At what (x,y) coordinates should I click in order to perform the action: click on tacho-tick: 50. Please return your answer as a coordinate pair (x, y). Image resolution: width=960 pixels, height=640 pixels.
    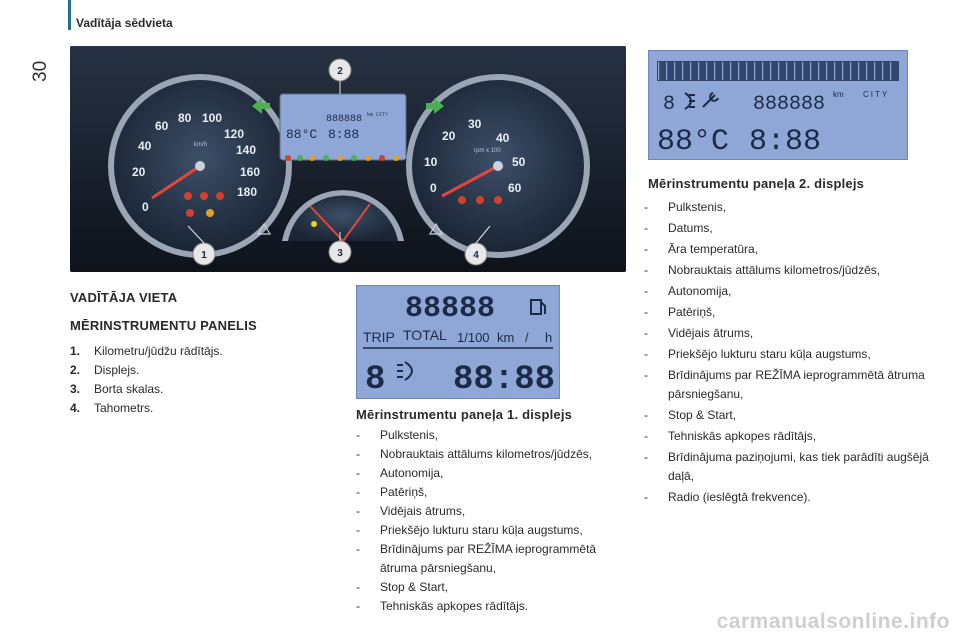
    Looking at the image, I should click on (519, 162).